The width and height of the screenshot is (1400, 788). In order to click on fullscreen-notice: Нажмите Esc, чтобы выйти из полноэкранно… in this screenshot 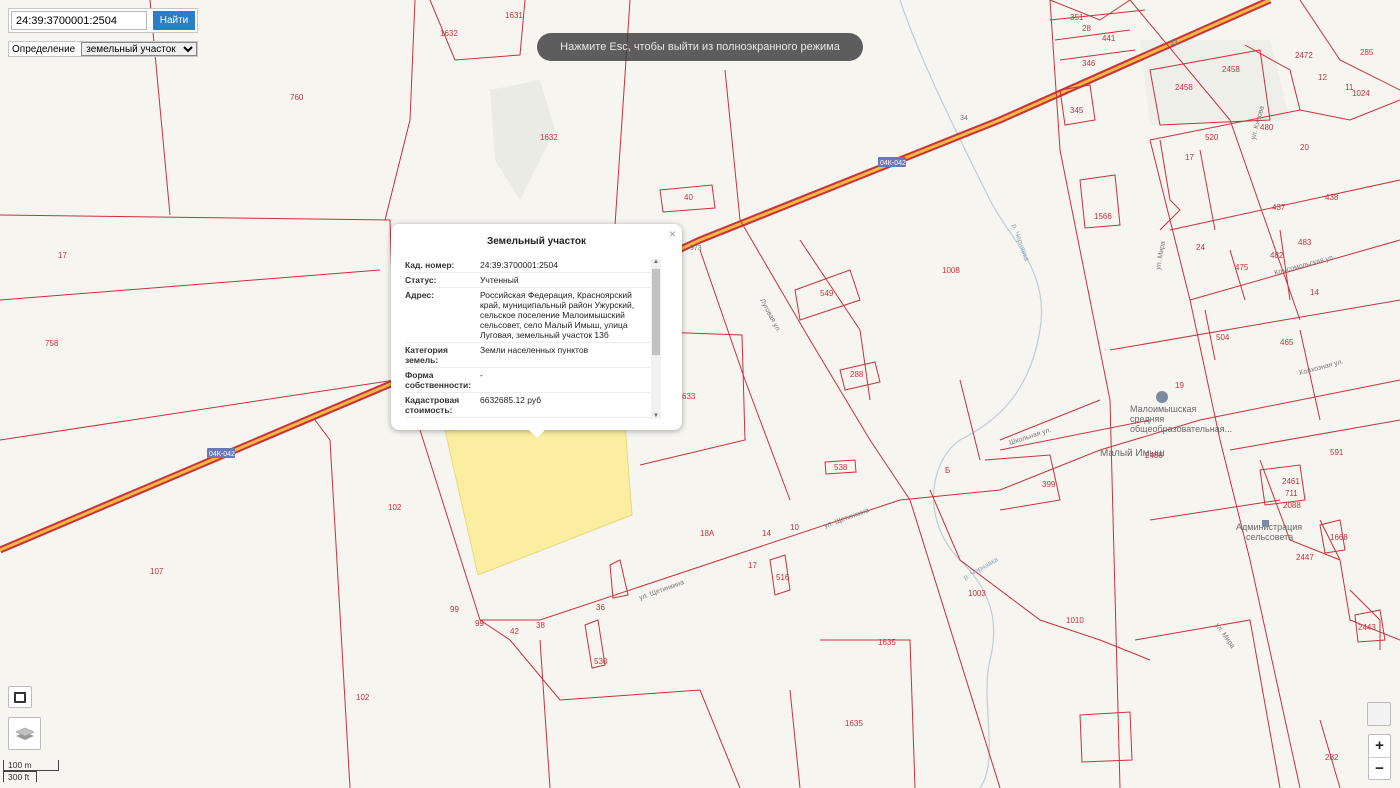, I will do `click(700, 47)`.